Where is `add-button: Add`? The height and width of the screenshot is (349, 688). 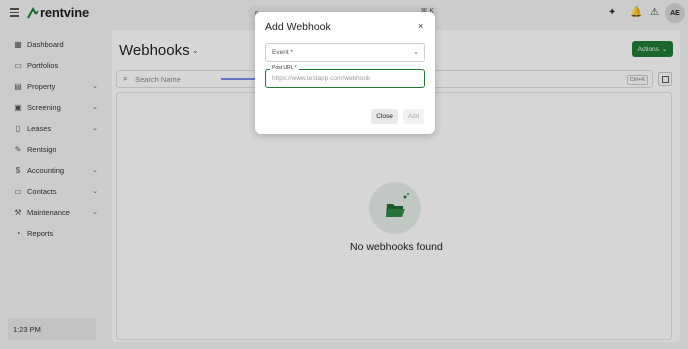 add-button: Add is located at coordinates (413, 116).